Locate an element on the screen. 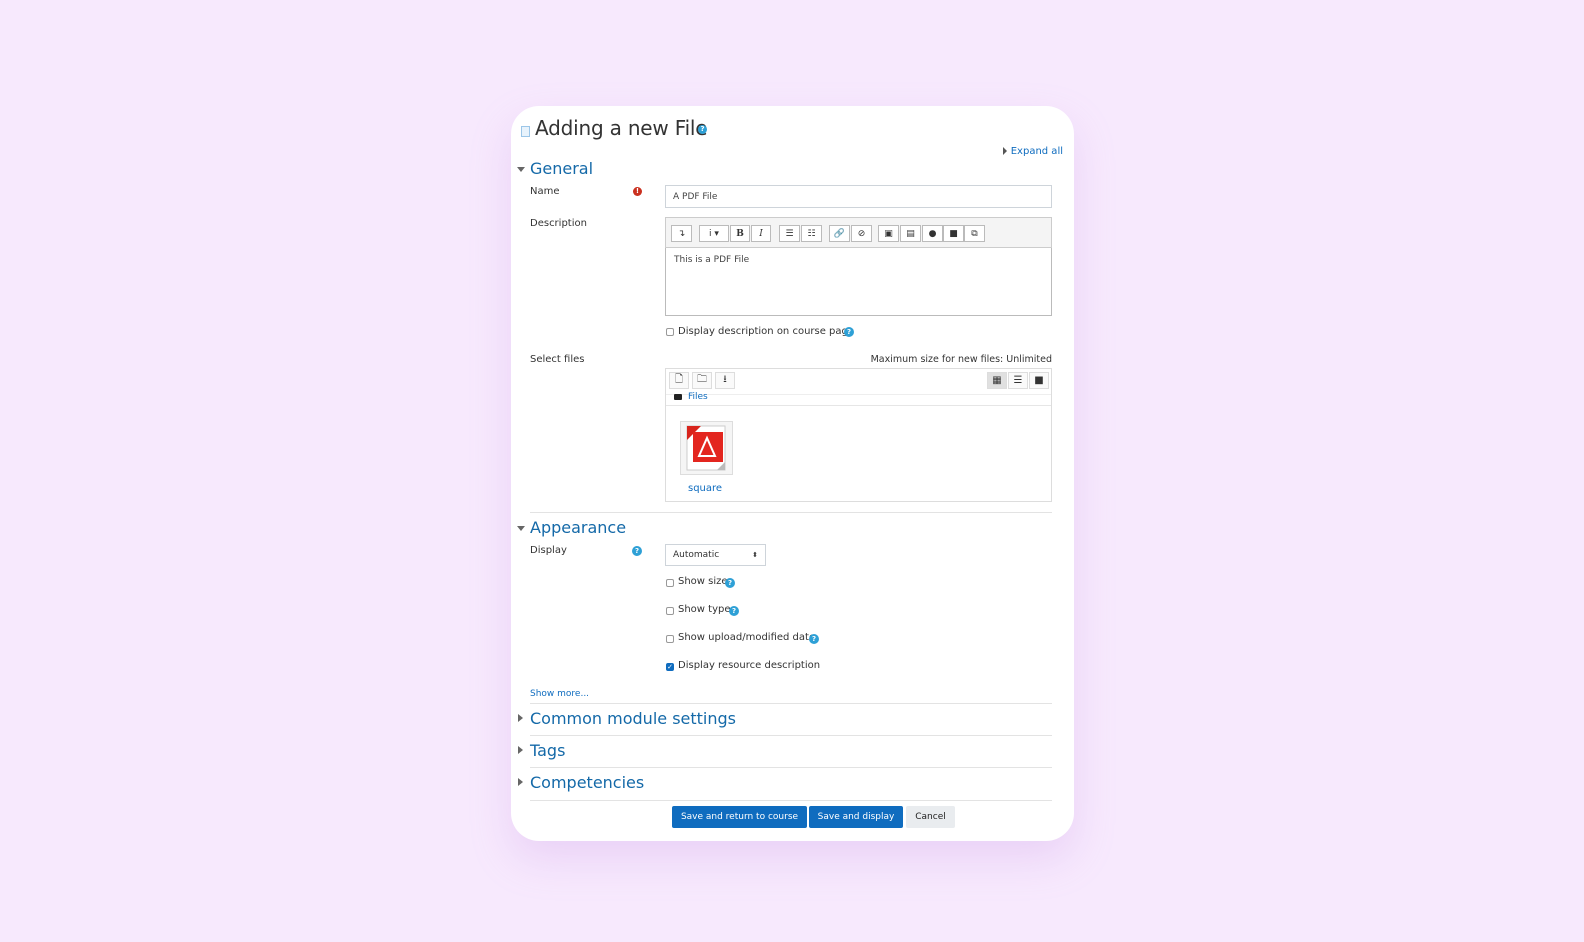 The image size is (1584, 942). manage-files-icon: ⧉ is located at coordinates (974, 233).